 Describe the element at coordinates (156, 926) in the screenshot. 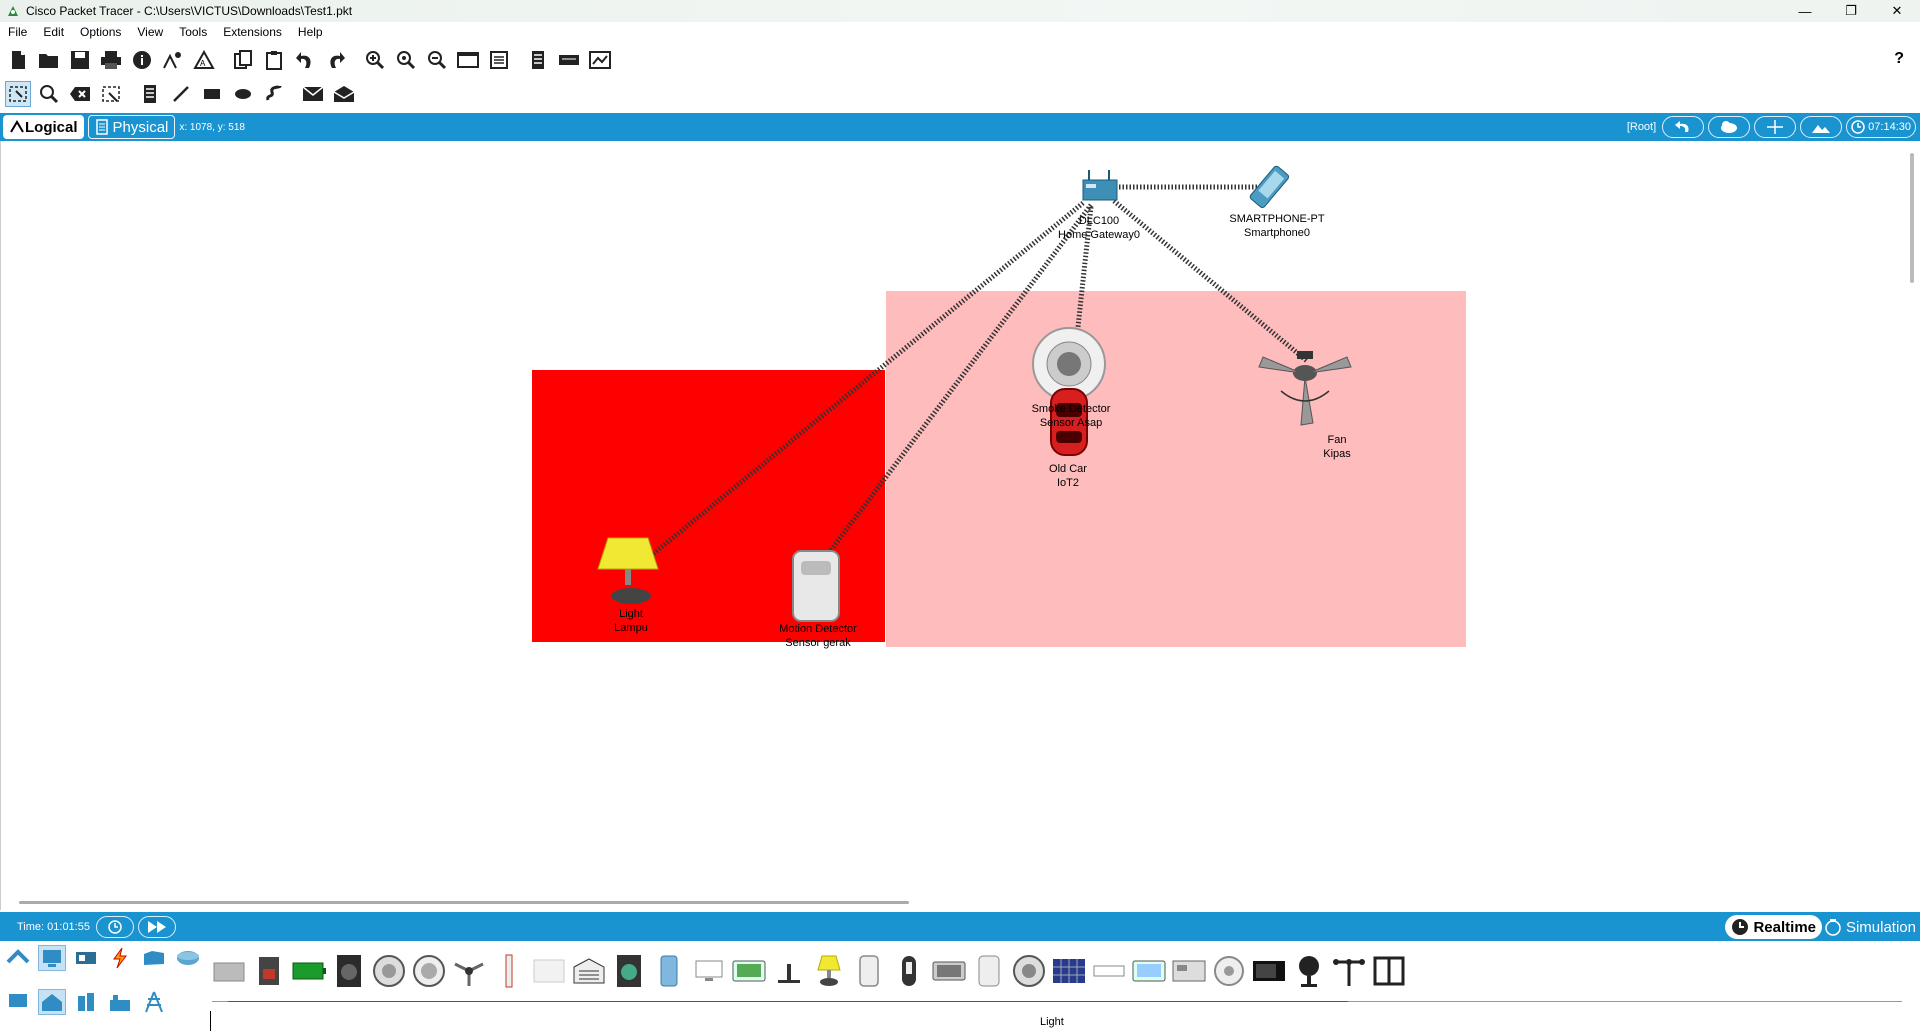

I see `fast-forward-button` at that location.